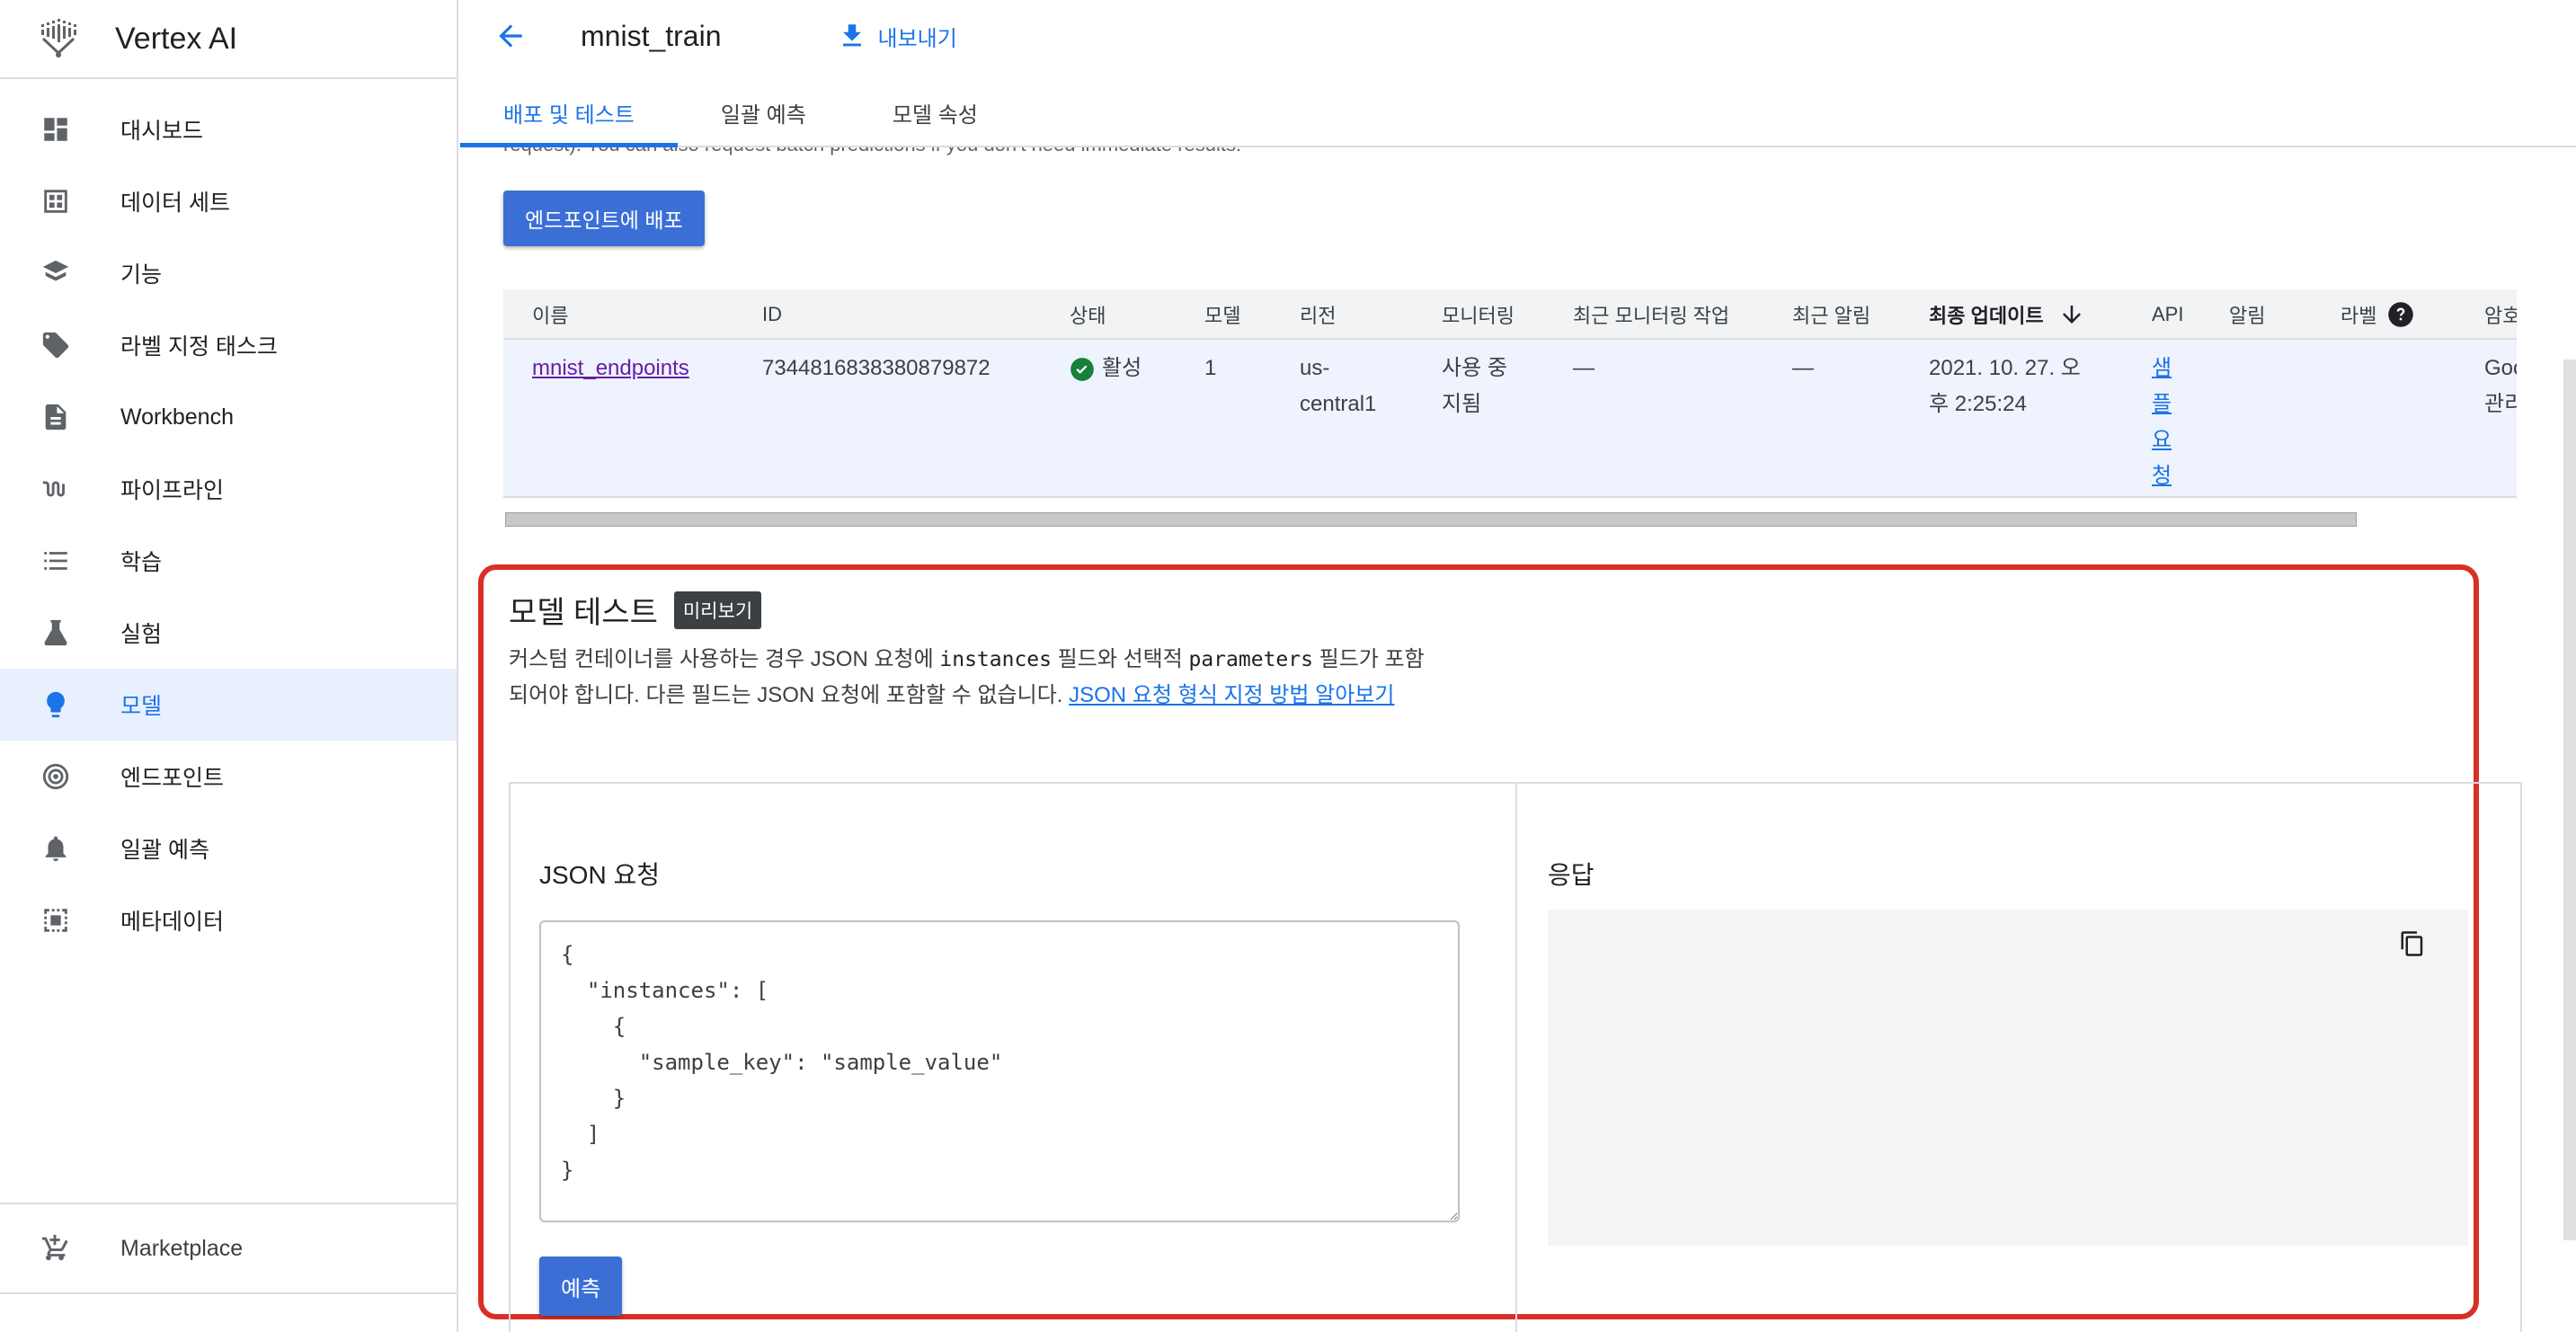  I want to click on region-line: central1, so click(1338, 404).